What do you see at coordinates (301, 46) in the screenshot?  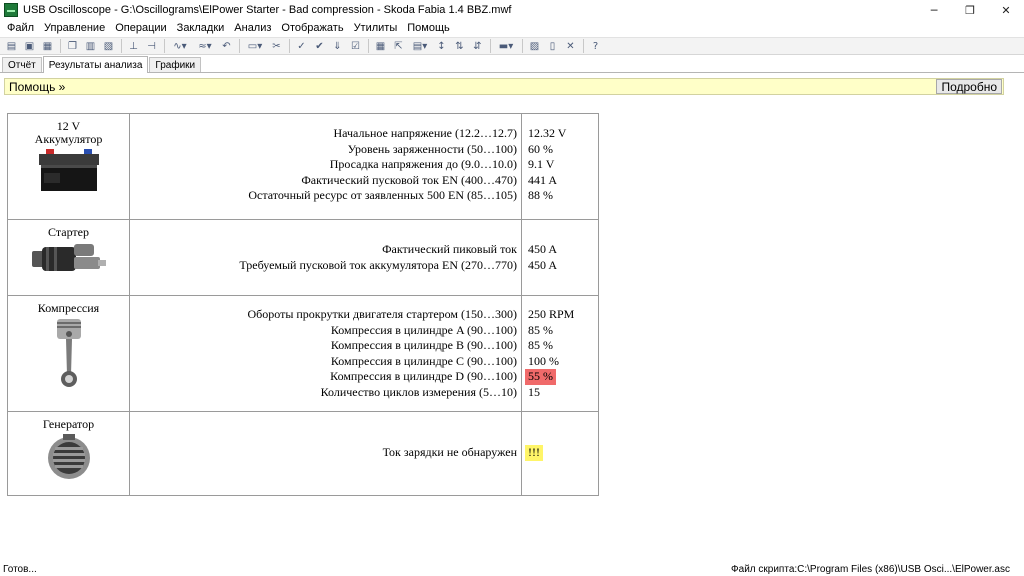 I see `check-icon: ✓` at bounding box center [301, 46].